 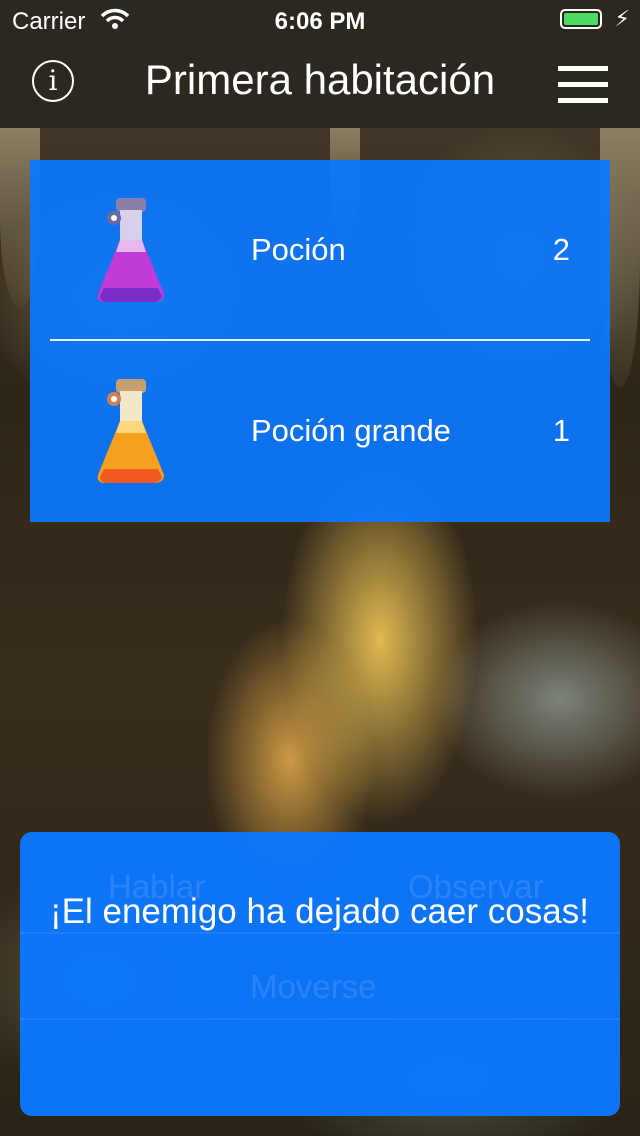 What do you see at coordinates (583, 85) in the screenshot?
I see `hamburger-menu-icon` at bounding box center [583, 85].